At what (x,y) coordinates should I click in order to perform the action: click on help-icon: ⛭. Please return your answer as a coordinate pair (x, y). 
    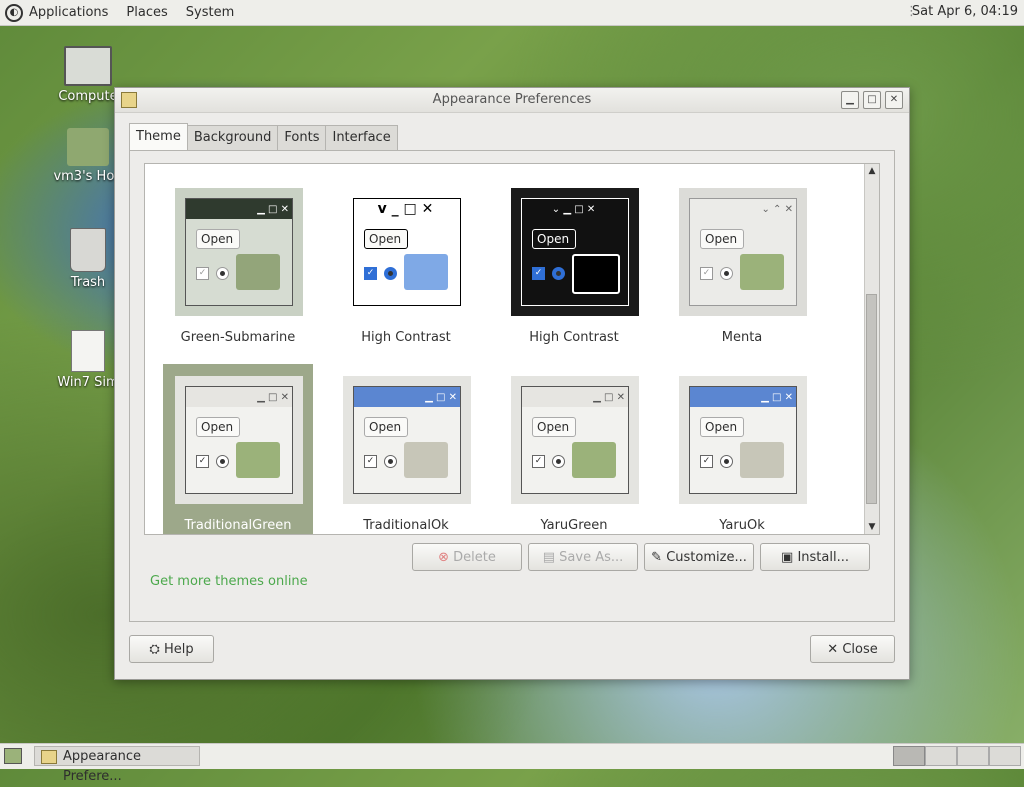
    Looking at the image, I should click on (154, 649).